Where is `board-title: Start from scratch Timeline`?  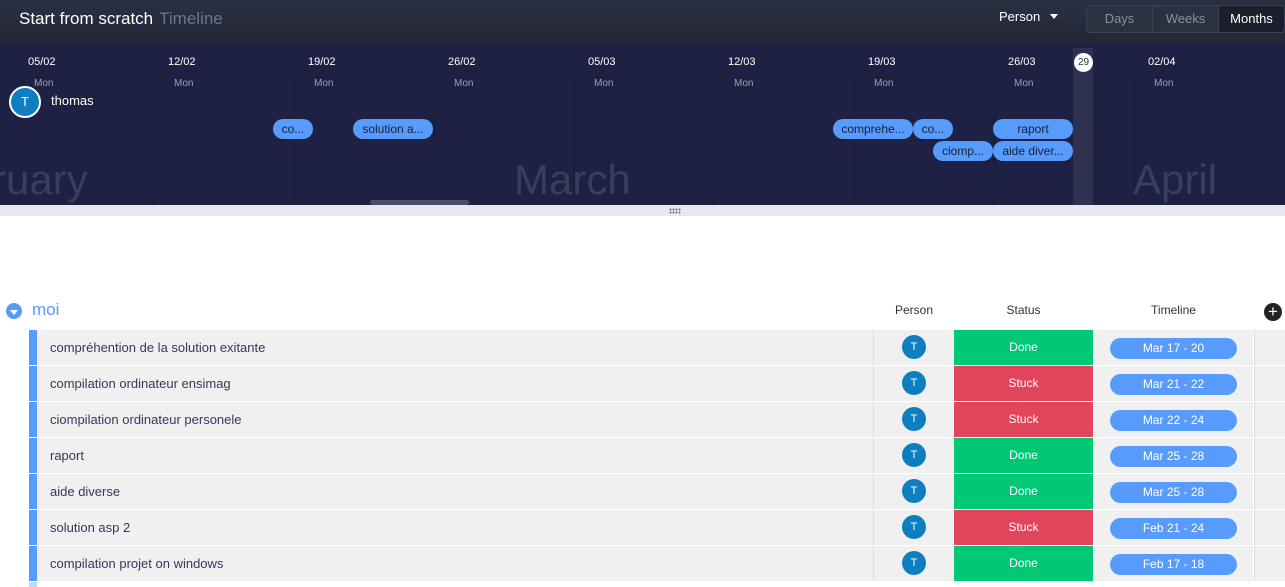
board-title: Start from scratch Timeline is located at coordinates (121, 19).